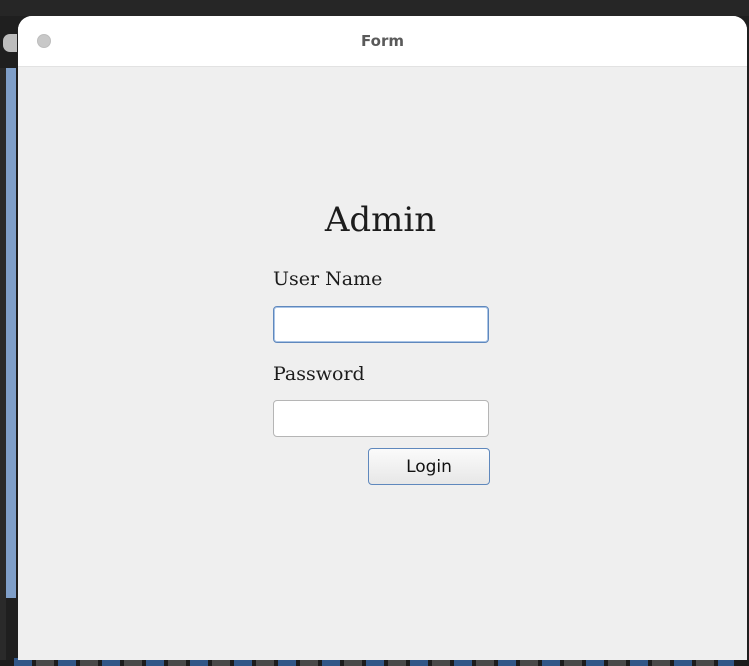  I want to click on window-titlebar: Form, so click(382, 41).